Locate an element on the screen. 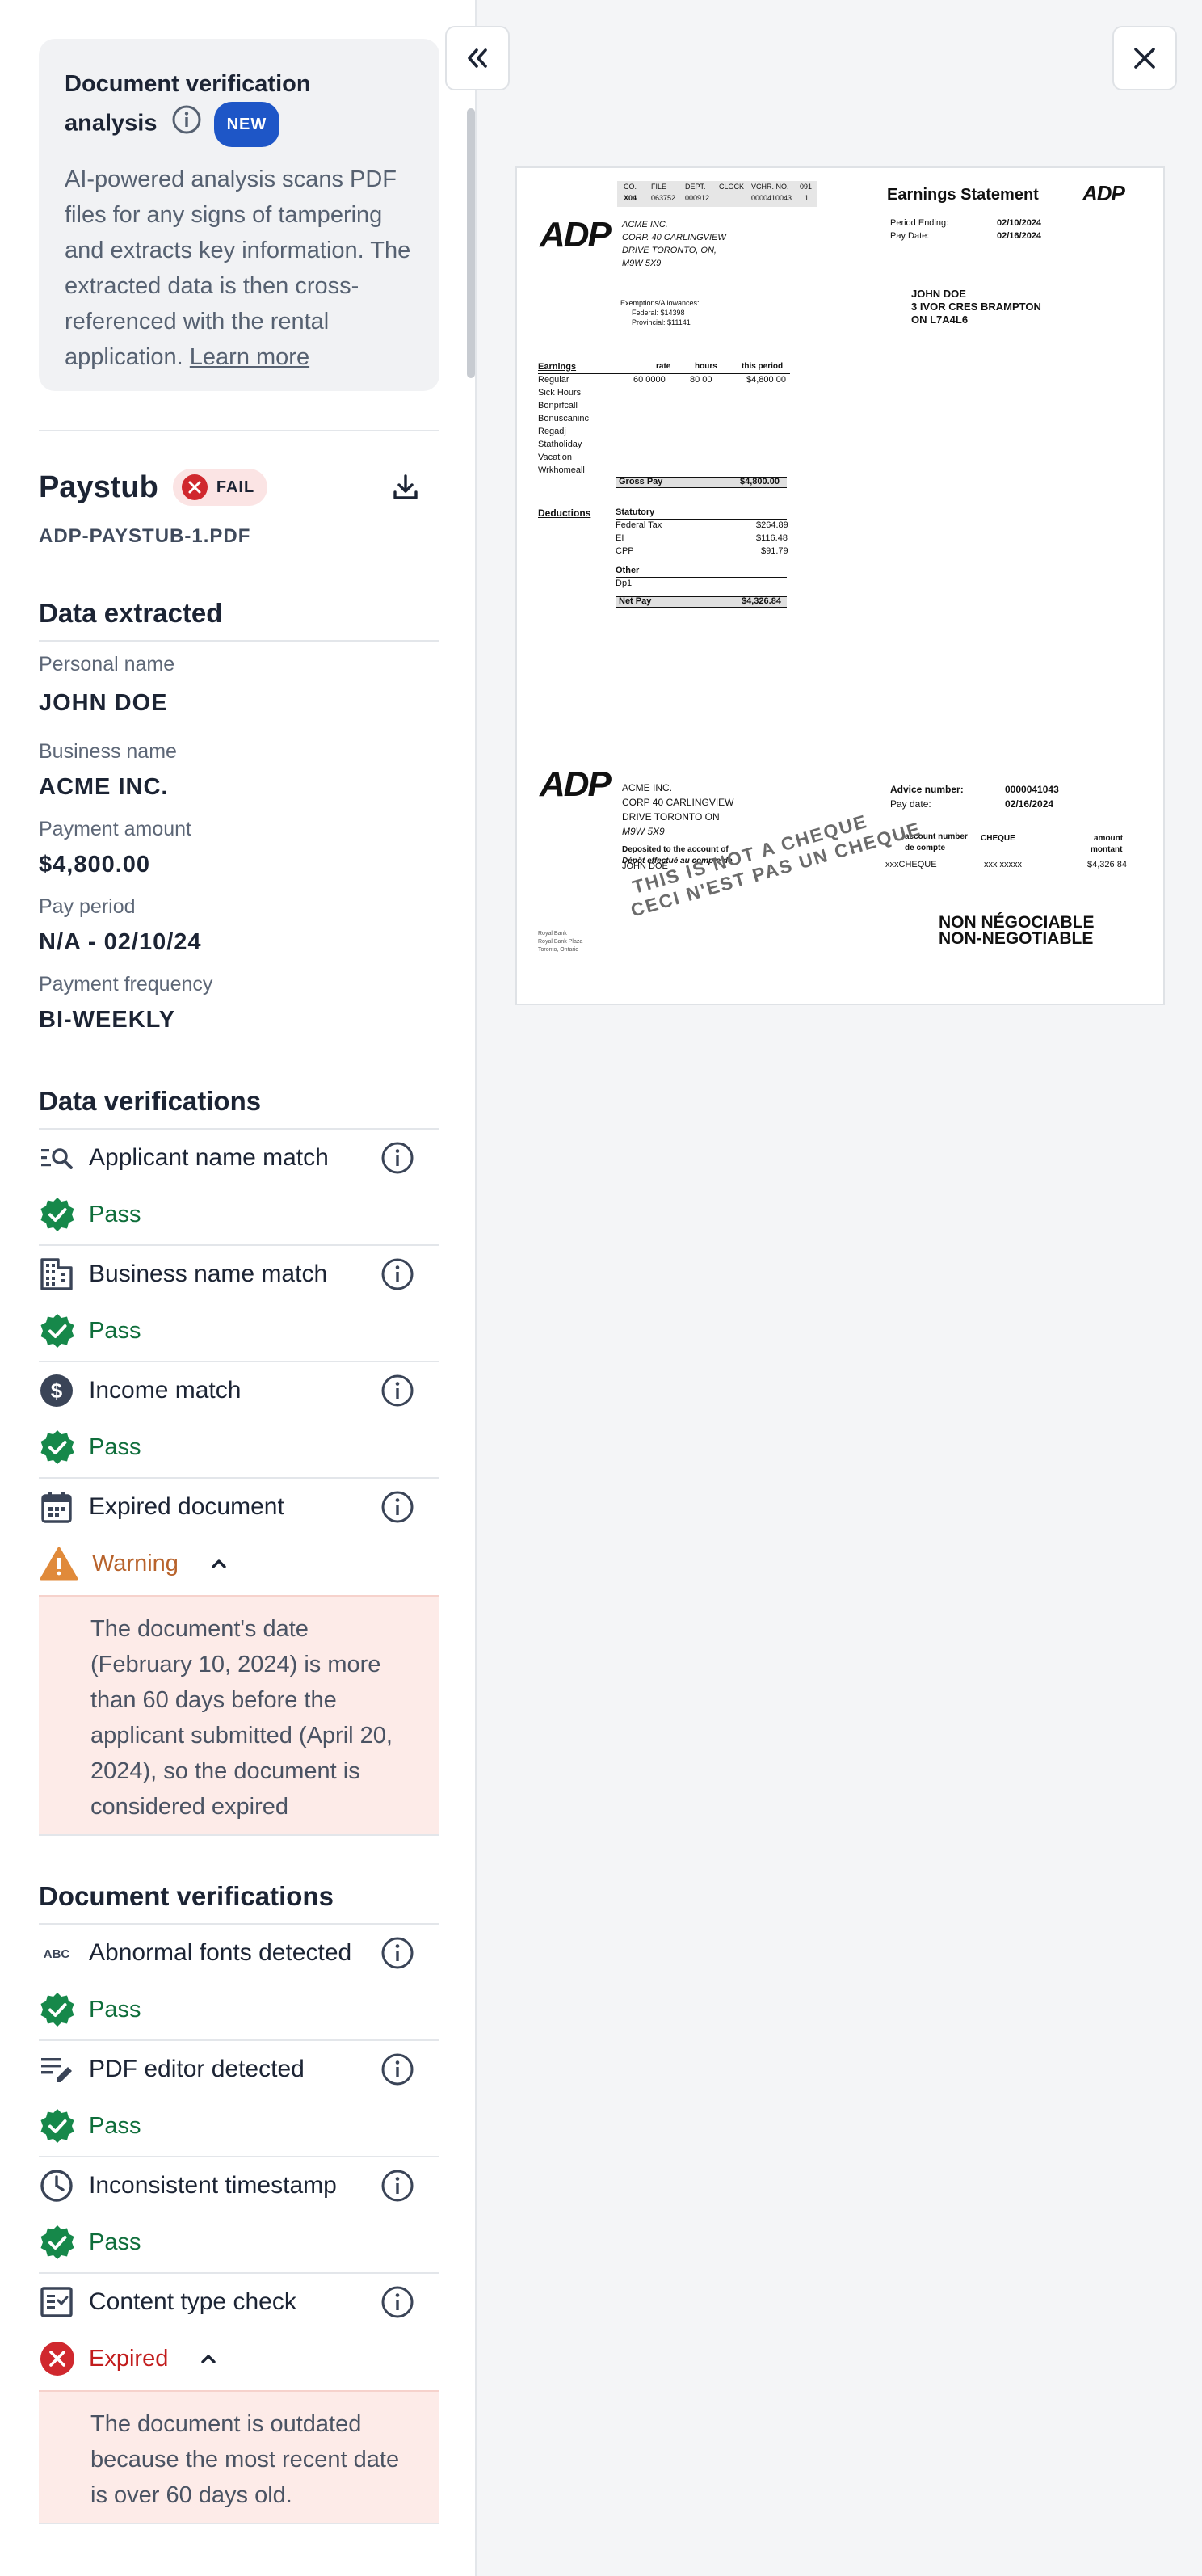  download-icon is located at coordinates (405, 487).